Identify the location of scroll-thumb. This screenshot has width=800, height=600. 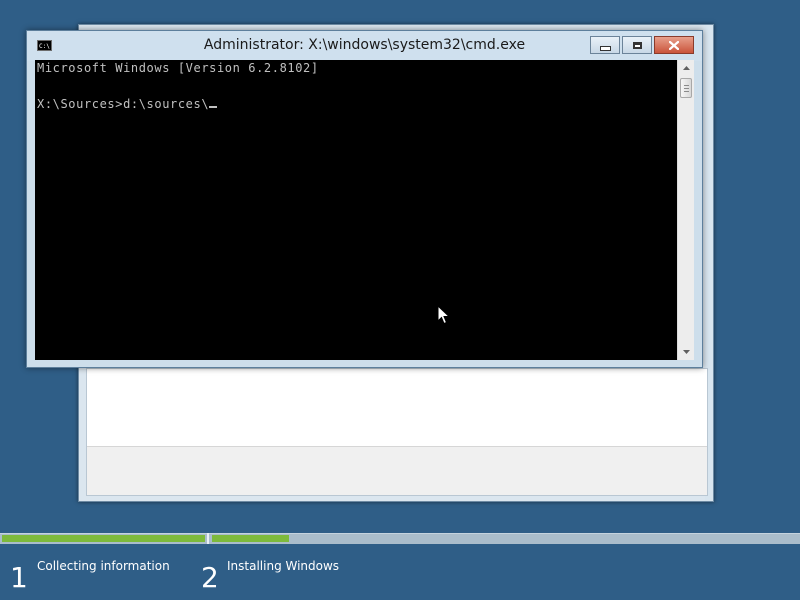
(686, 88).